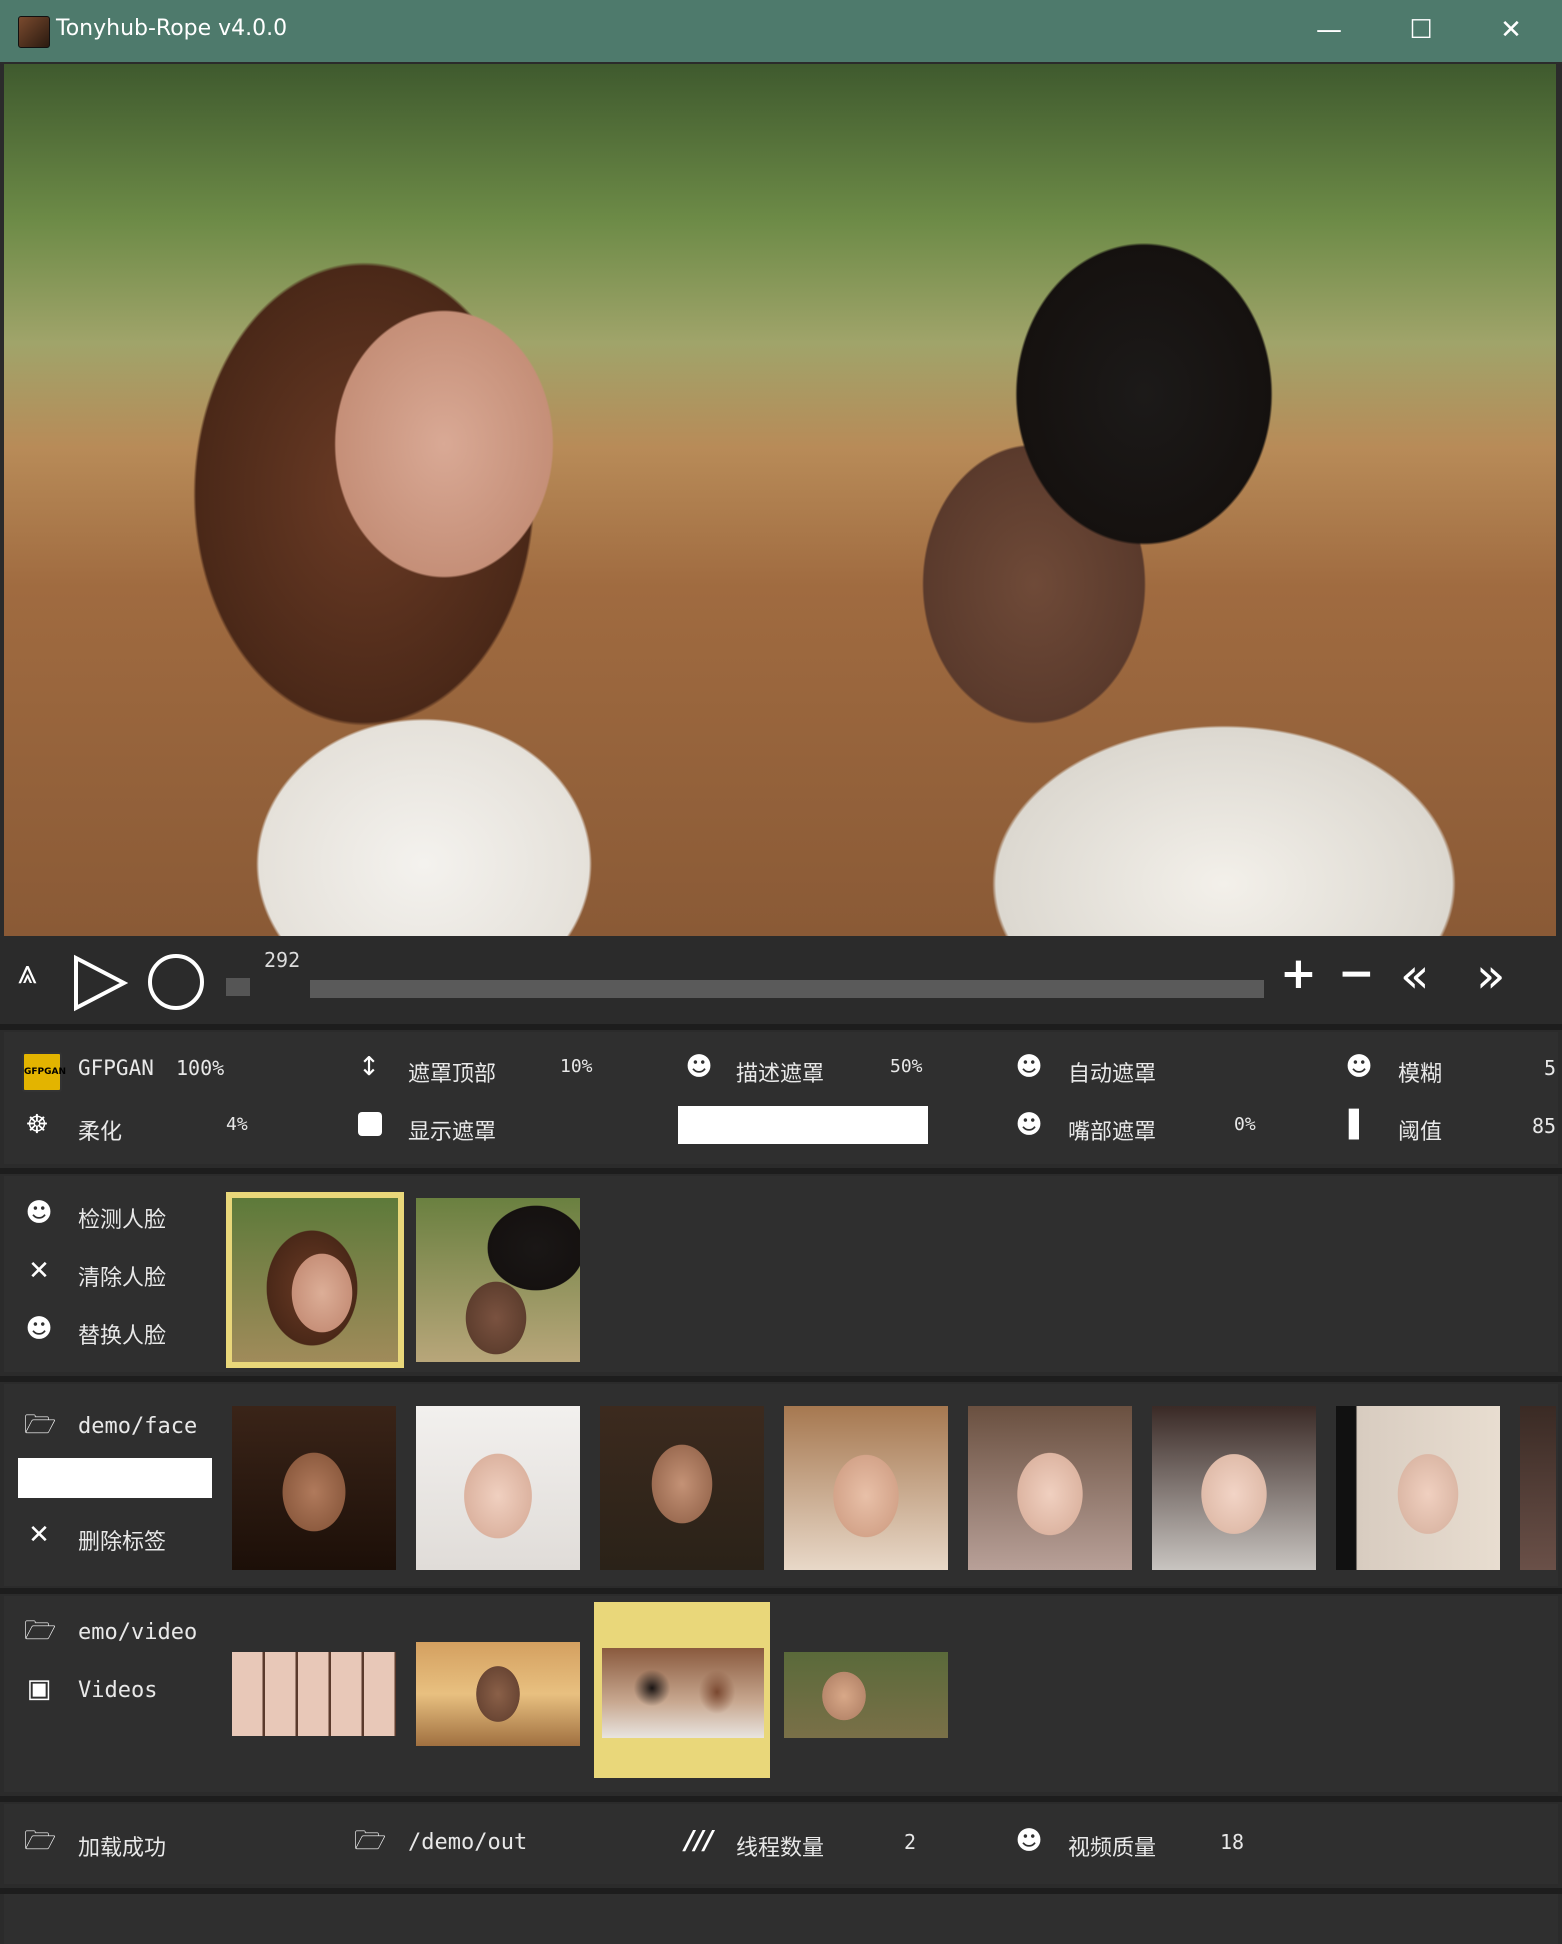 This screenshot has height=1944, width=1562. I want to click on forward-icon: », so click(1490, 976).